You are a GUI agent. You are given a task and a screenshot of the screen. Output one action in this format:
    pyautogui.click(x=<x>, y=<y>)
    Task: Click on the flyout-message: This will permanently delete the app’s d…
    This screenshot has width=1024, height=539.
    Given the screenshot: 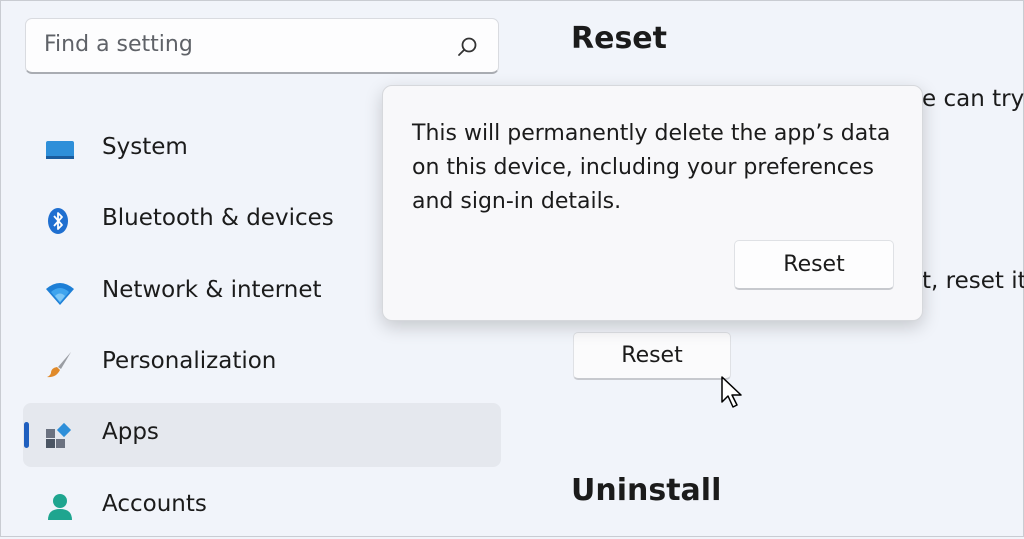 What is the action you would take?
    pyautogui.click(x=651, y=167)
    